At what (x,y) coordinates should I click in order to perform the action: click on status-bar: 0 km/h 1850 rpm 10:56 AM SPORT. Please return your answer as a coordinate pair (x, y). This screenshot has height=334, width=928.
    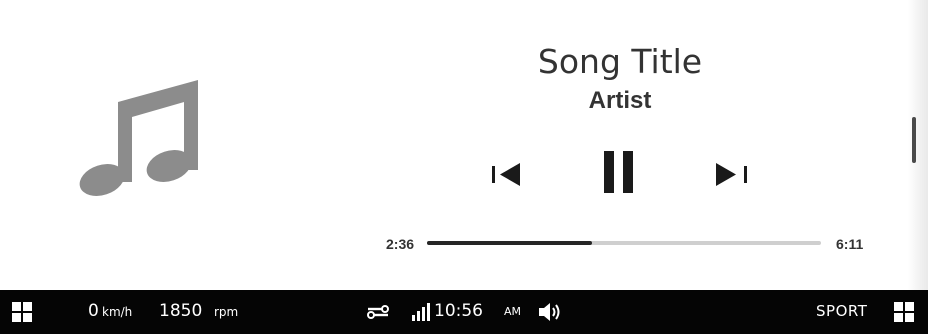
    Looking at the image, I should click on (464, 312).